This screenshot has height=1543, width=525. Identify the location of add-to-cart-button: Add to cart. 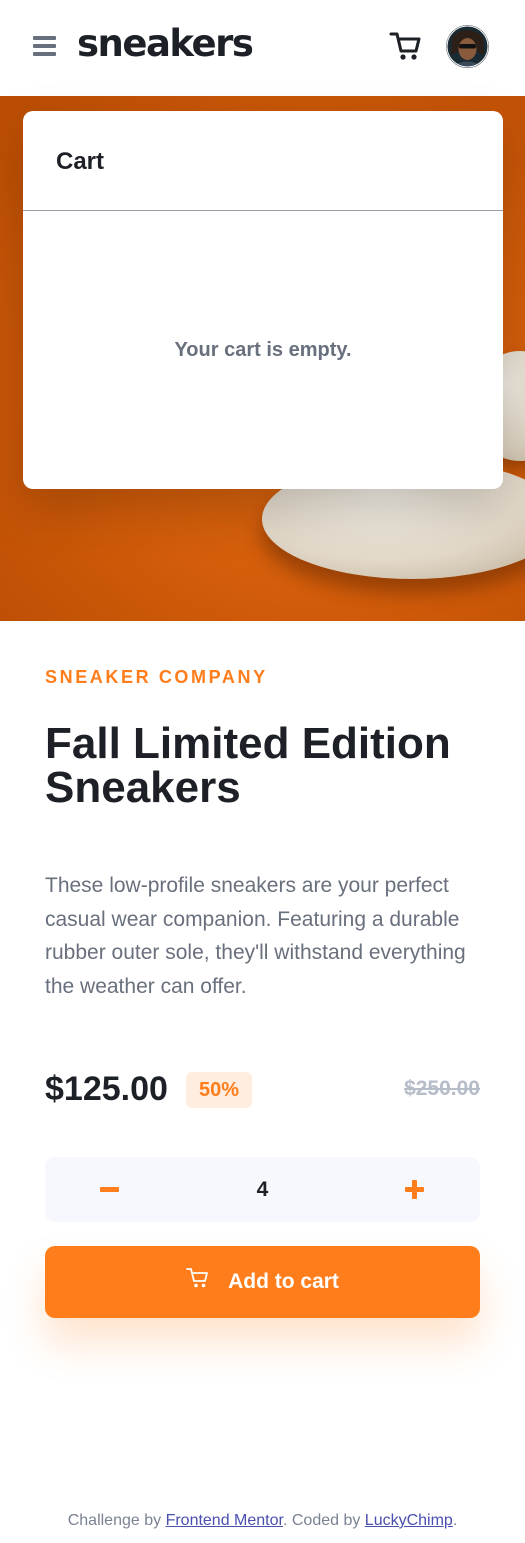
(262, 1282).